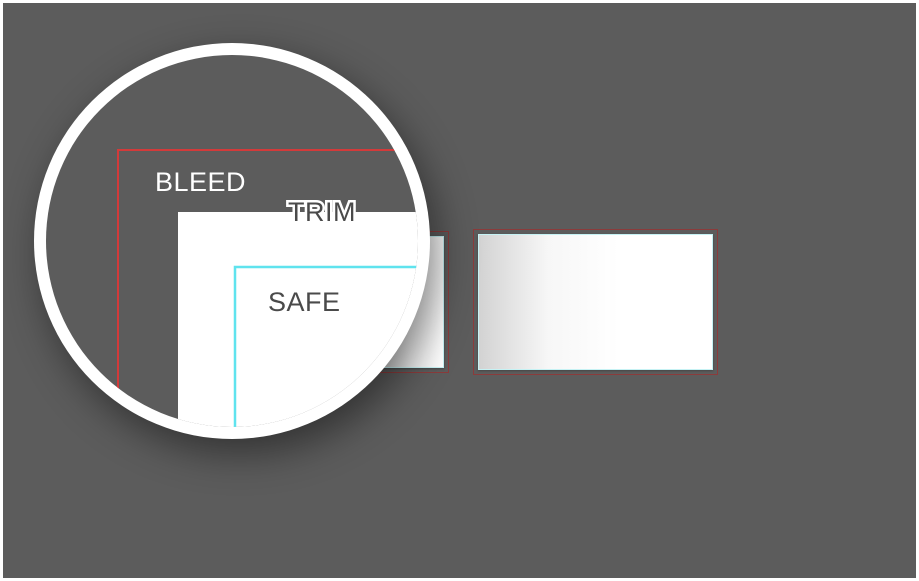  Describe the element at coordinates (298, 319) in the screenshot. I see `trim-area-zoomed` at that location.